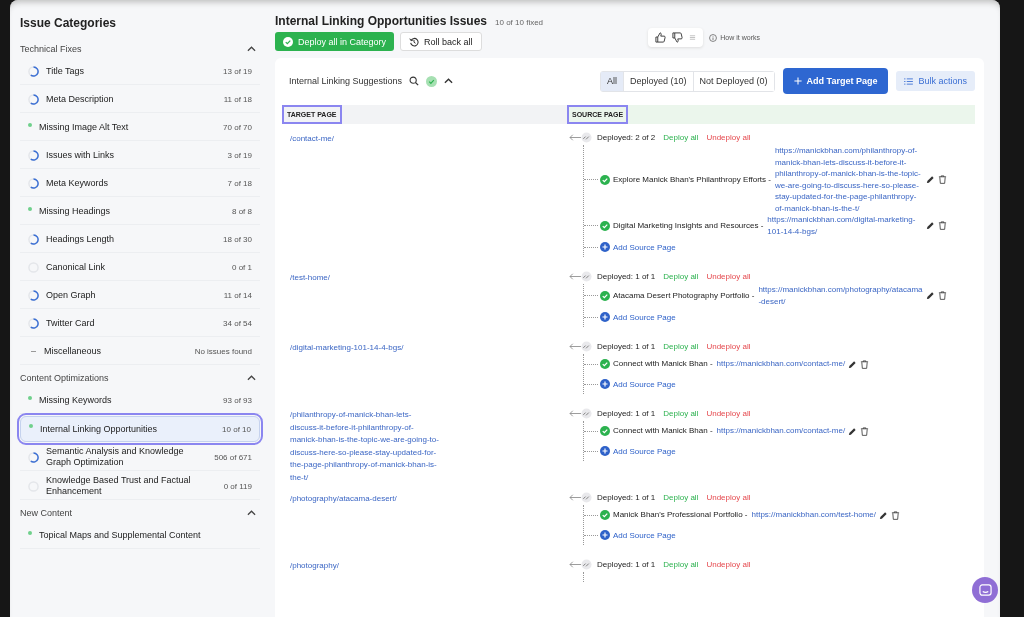 The width and height of the screenshot is (1024, 617). I want to click on roll-back-button: Roll back all, so click(441, 41).